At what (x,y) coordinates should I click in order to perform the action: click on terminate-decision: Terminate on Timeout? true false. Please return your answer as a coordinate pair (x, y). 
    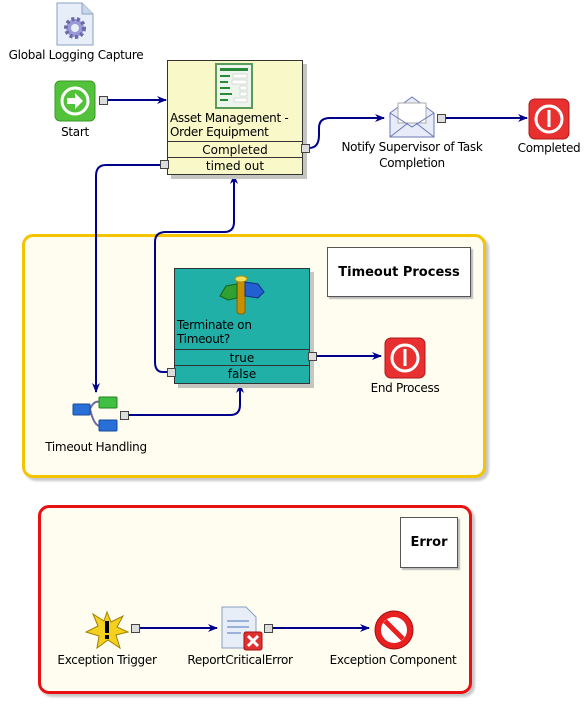
    Looking at the image, I should click on (242, 326).